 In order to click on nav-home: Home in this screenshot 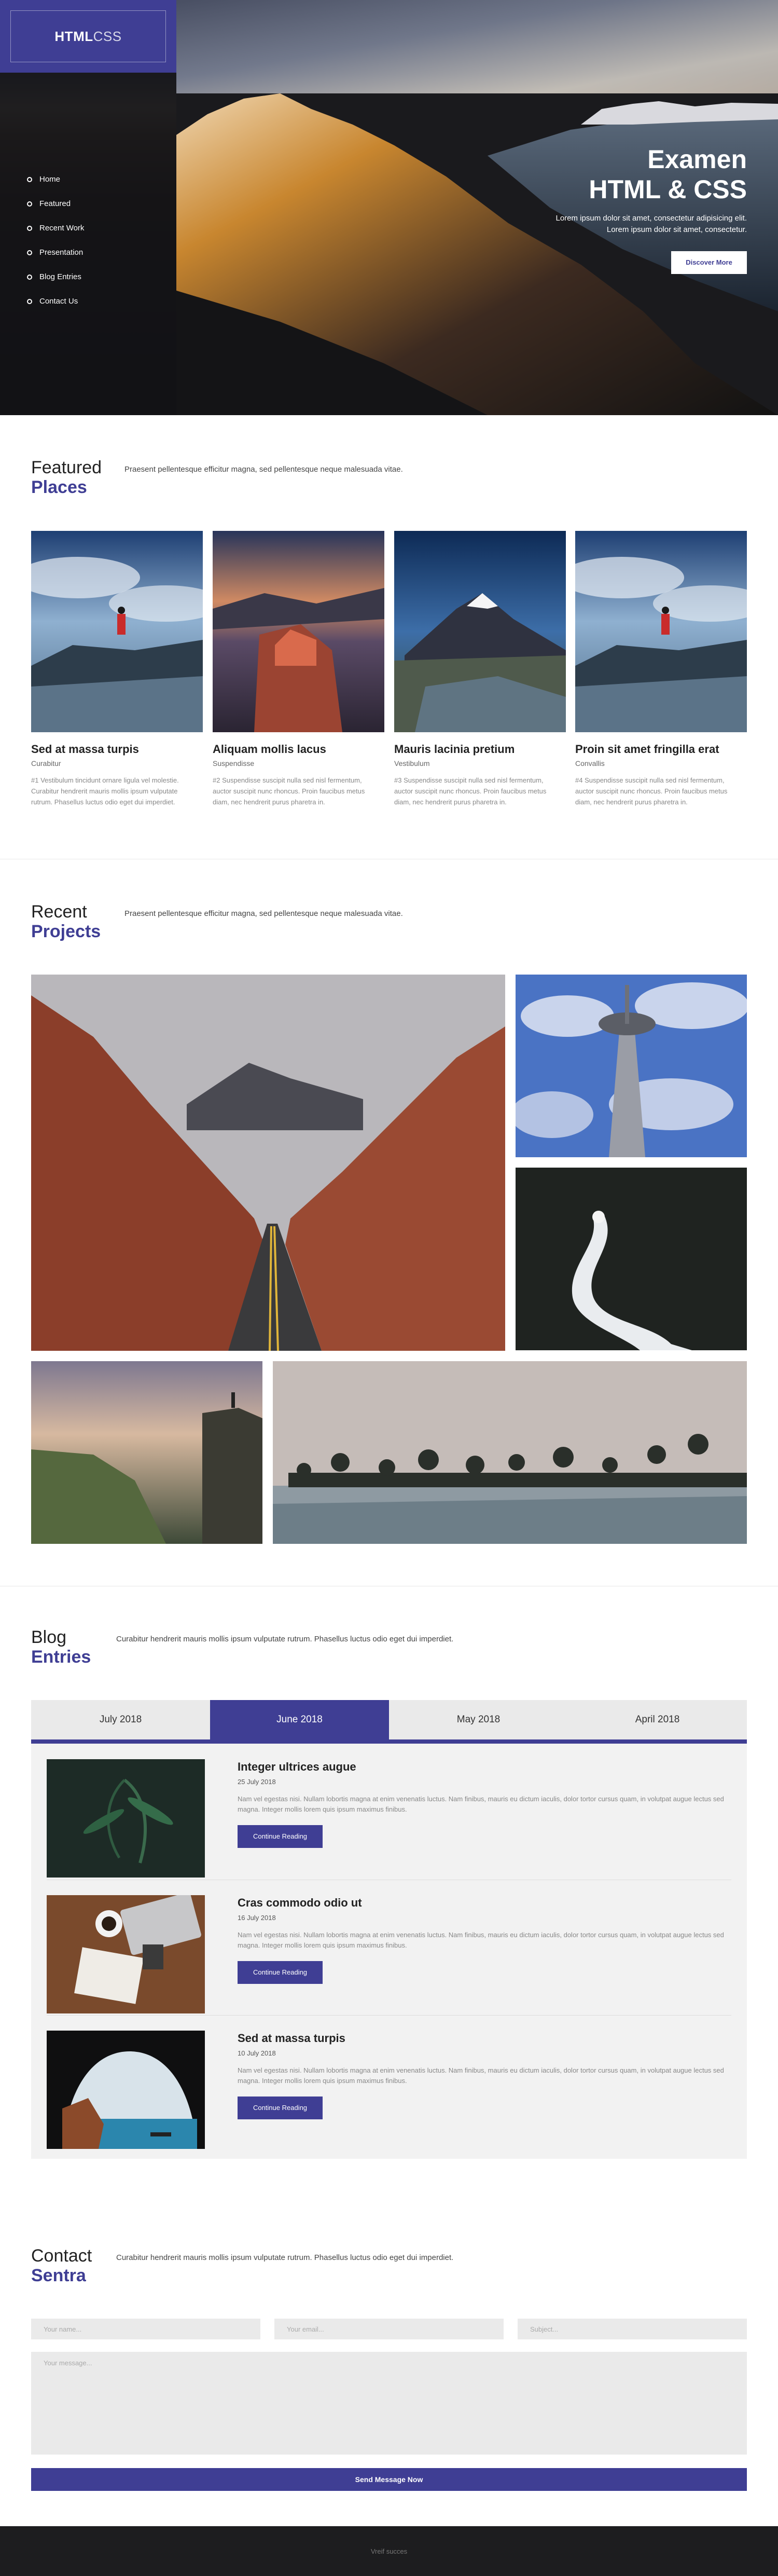, I will do `click(56, 179)`.